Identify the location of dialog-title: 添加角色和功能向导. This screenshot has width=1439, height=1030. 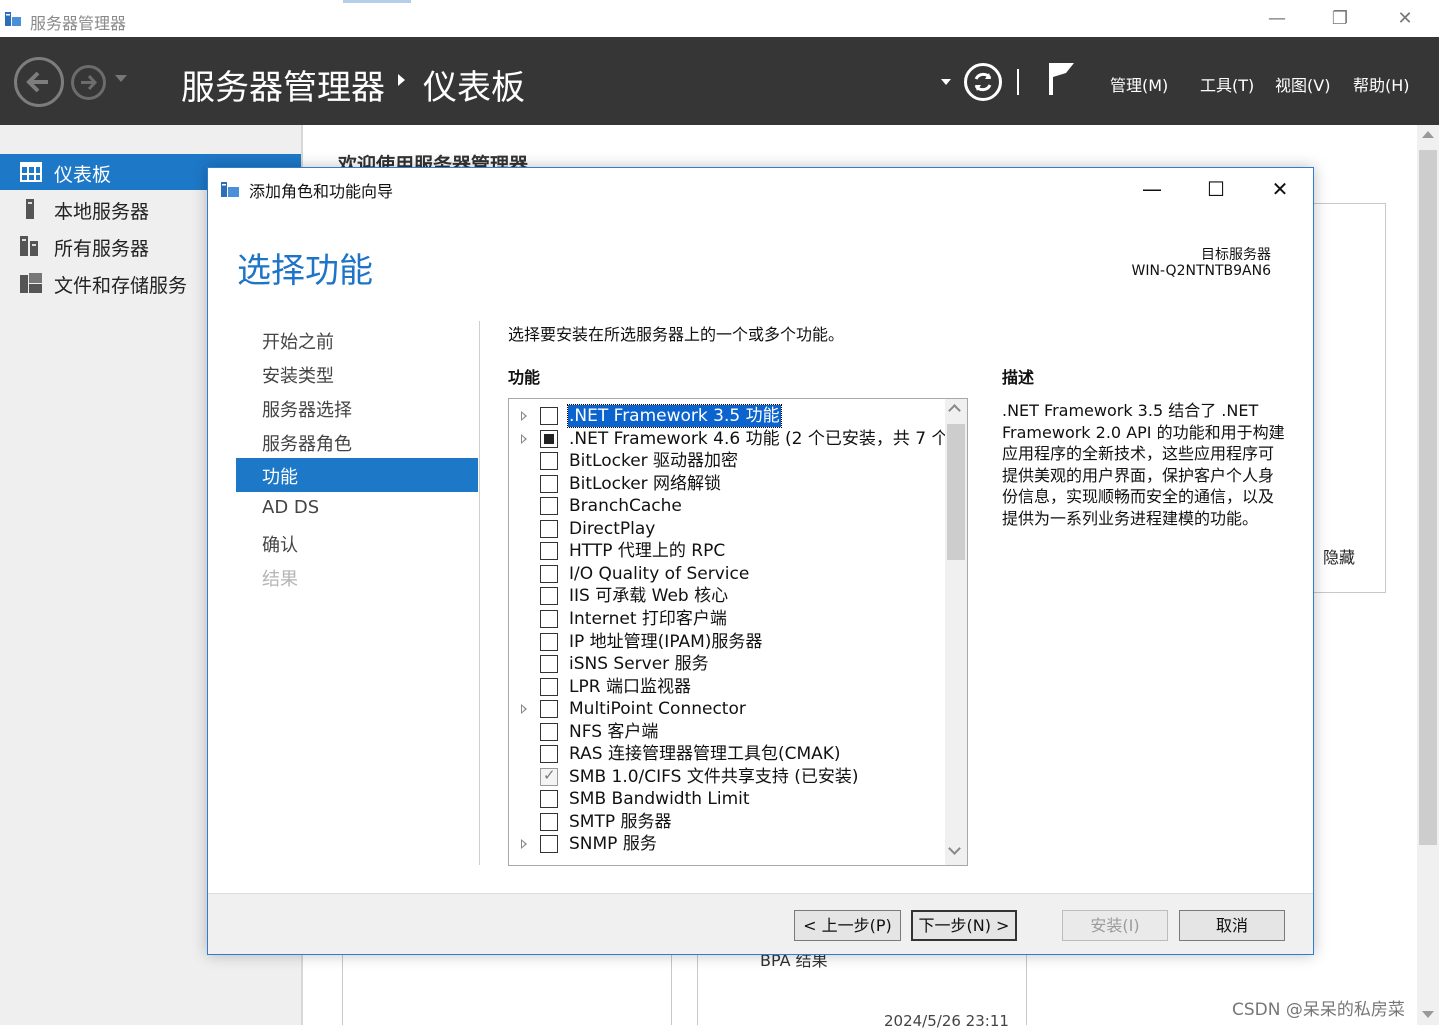
(321, 191).